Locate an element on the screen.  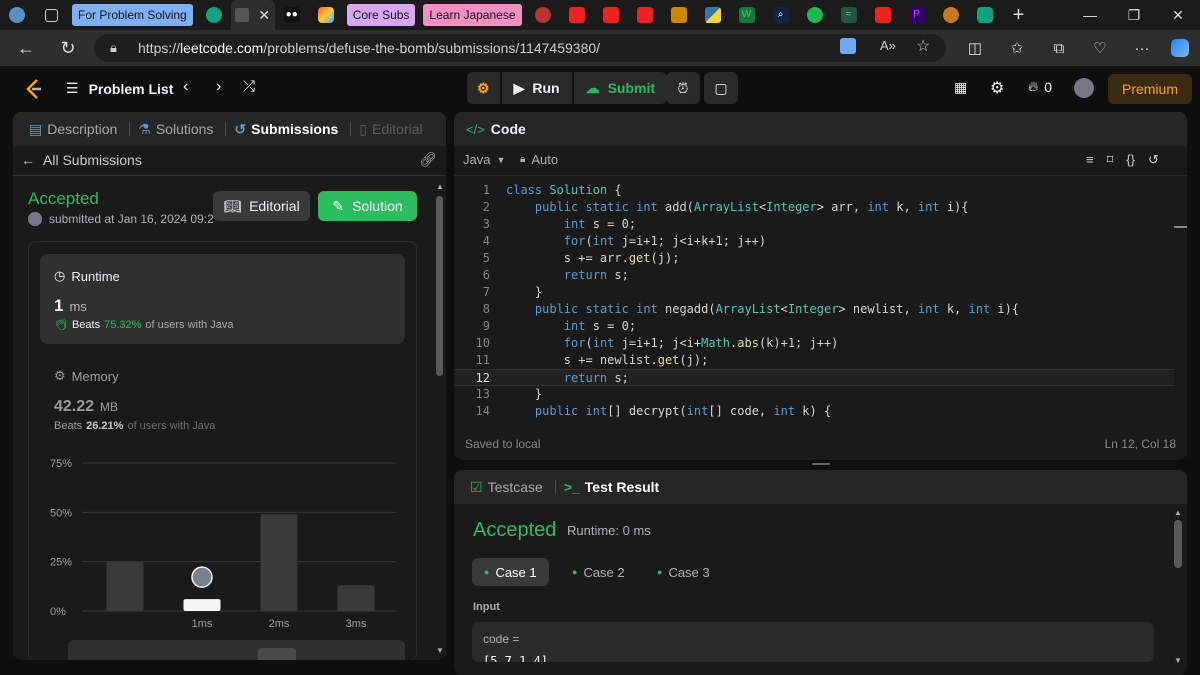
run-button: ▶ Run is located at coordinates (536, 88).